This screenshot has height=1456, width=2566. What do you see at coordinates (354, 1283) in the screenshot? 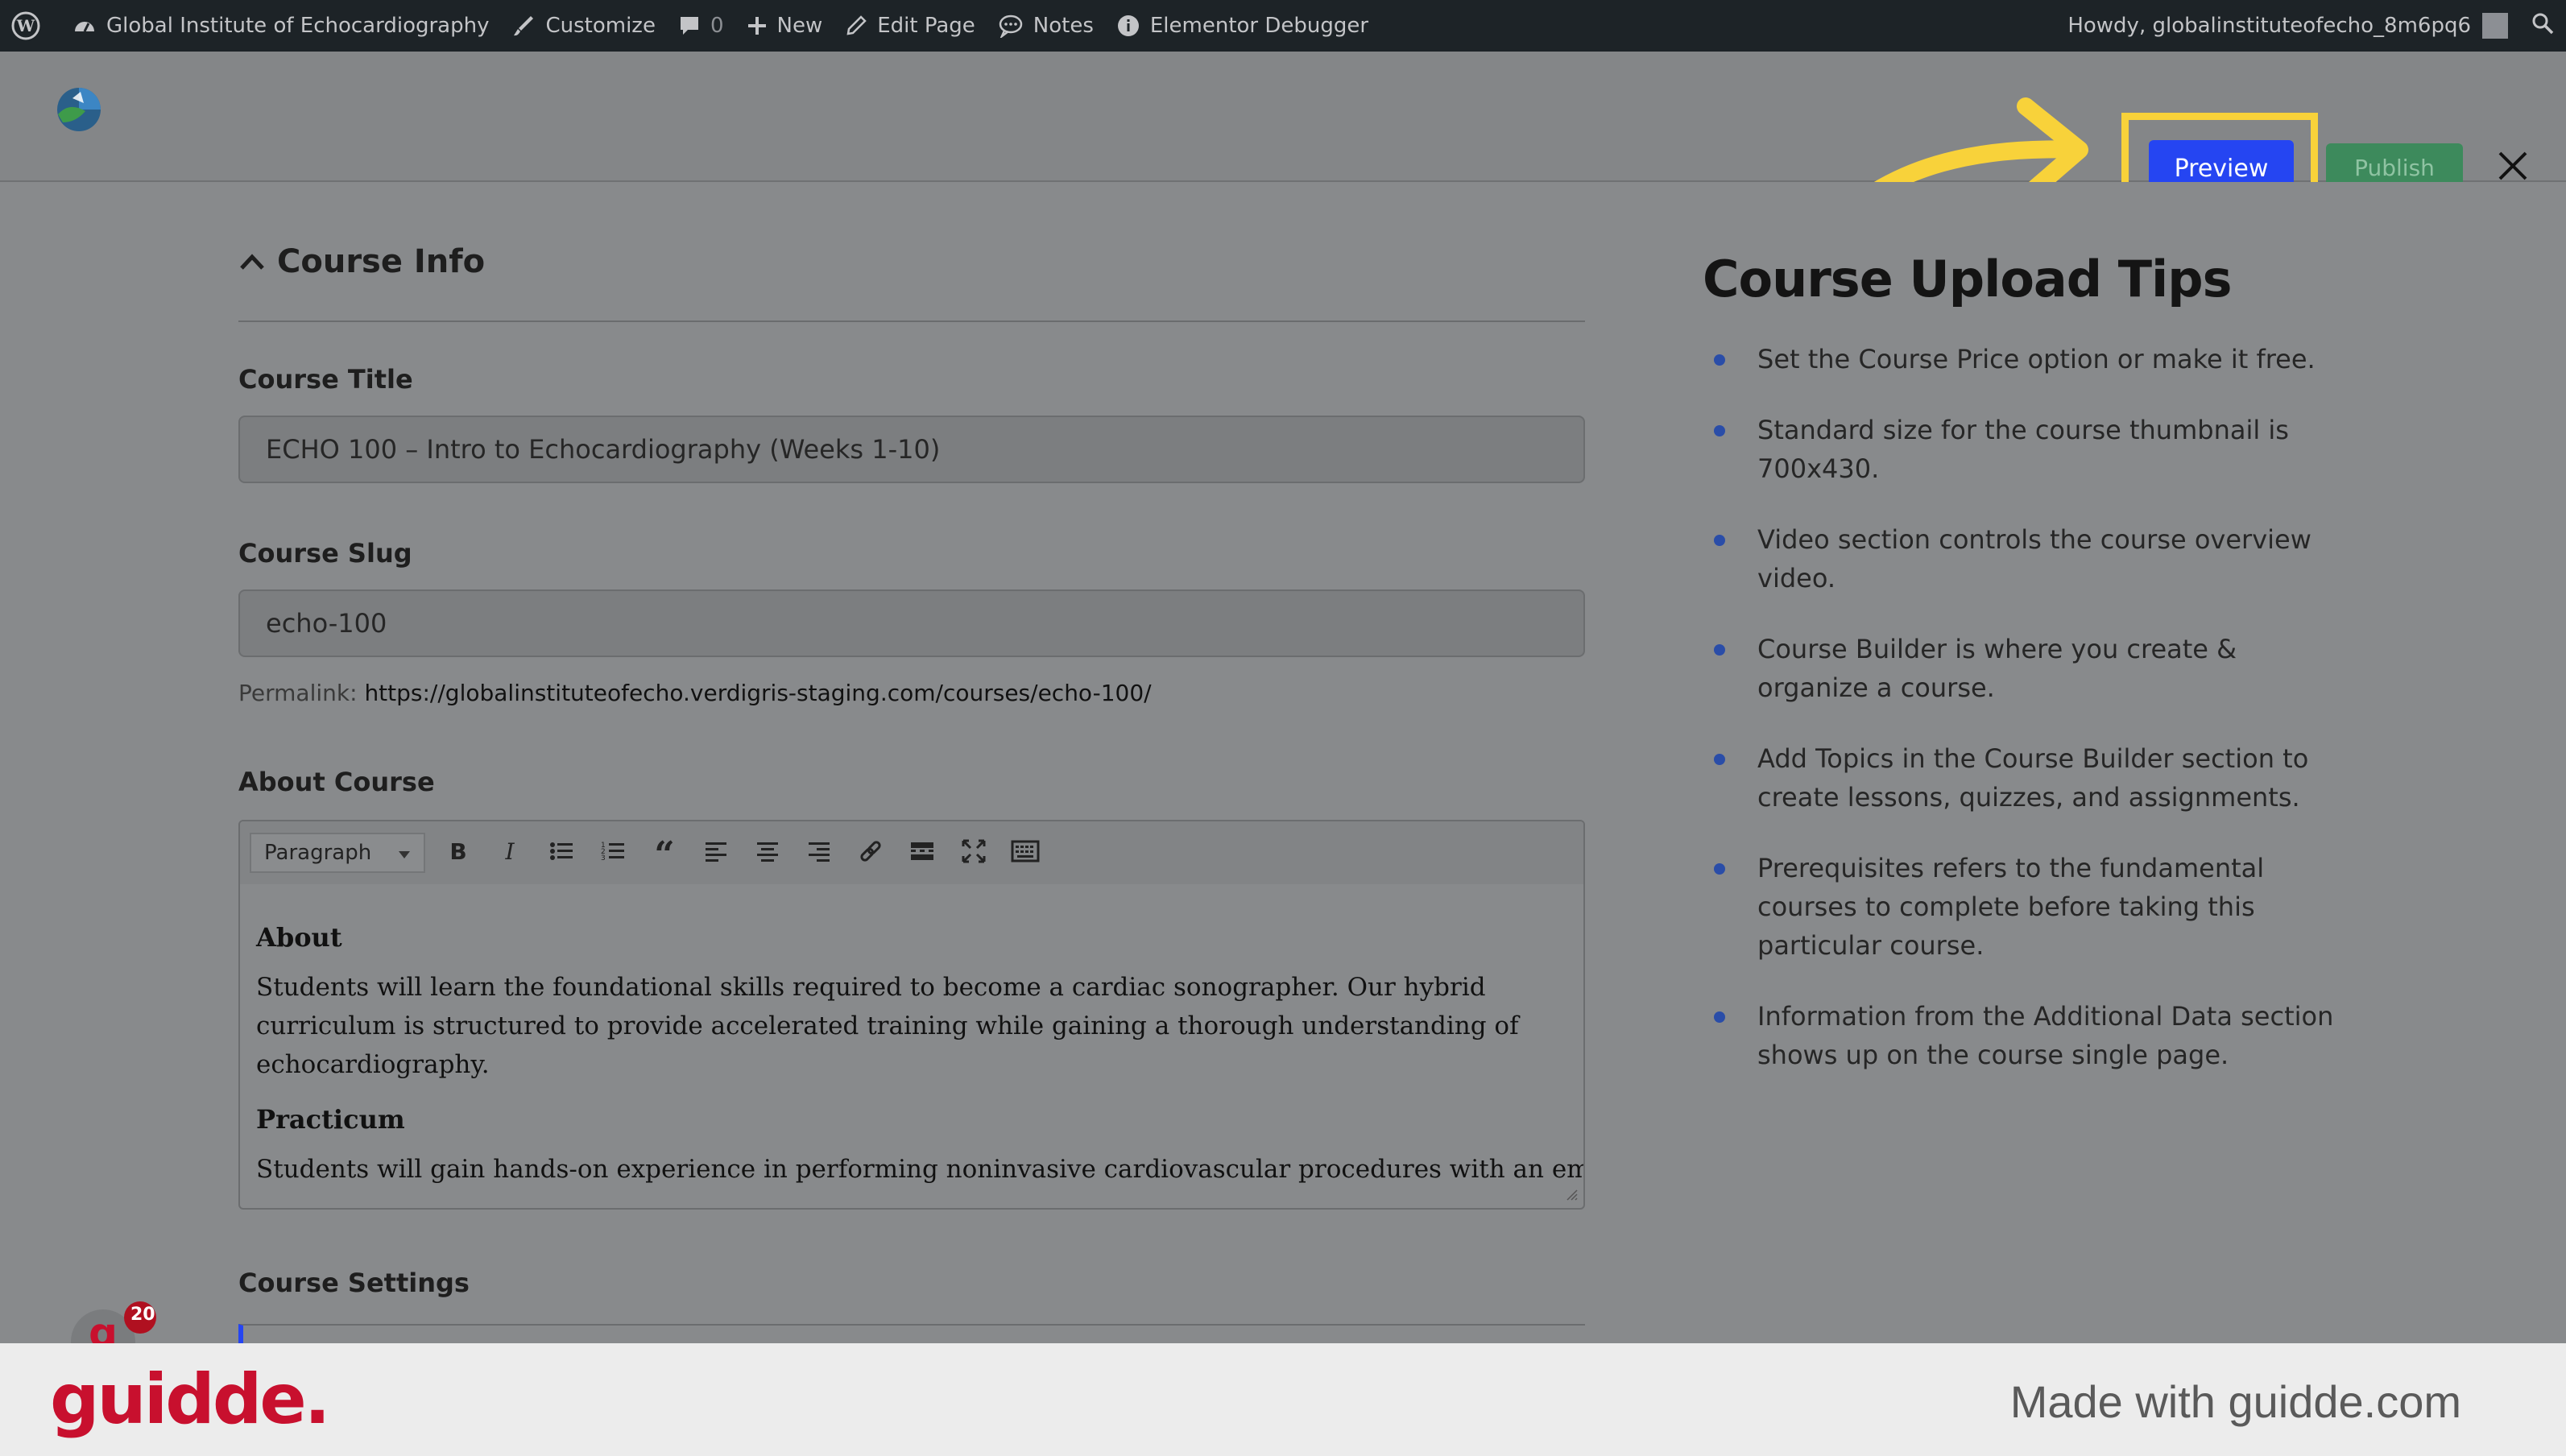
I see `course-settings-label: Course Settings` at bounding box center [354, 1283].